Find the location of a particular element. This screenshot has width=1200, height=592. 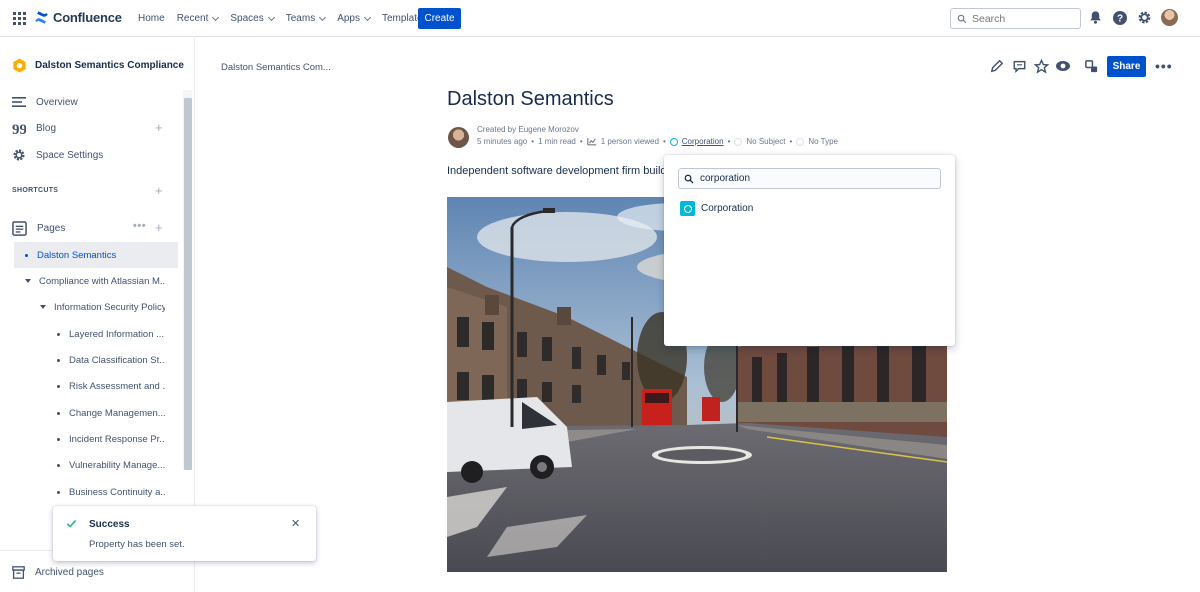

toast-message: Property has been set. is located at coordinates (137, 544).